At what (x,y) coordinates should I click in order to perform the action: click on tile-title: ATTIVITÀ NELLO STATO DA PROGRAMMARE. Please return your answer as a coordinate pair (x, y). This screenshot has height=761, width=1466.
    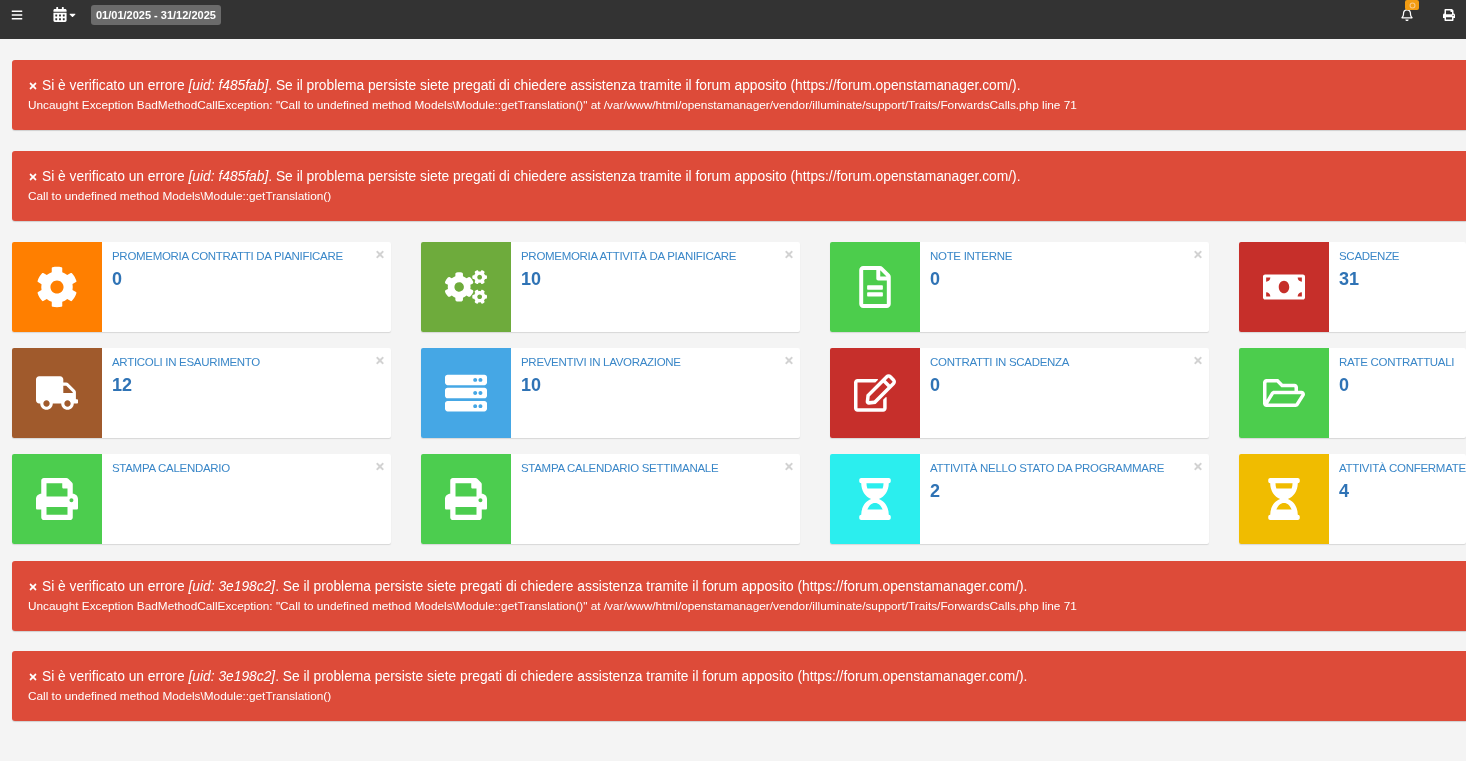
    Looking at the image, I should click on (1047, 468).